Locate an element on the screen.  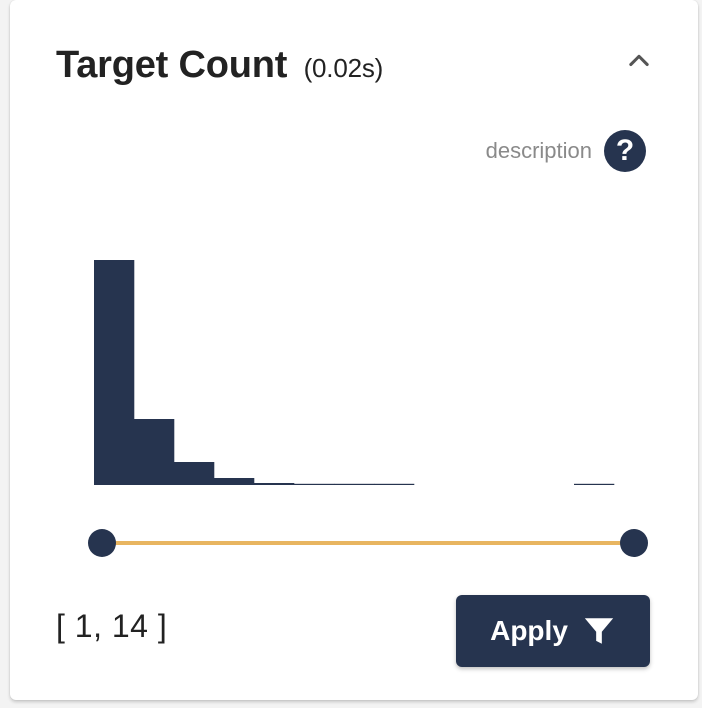
chevron-up-icon is located at coordinates (639, 60).